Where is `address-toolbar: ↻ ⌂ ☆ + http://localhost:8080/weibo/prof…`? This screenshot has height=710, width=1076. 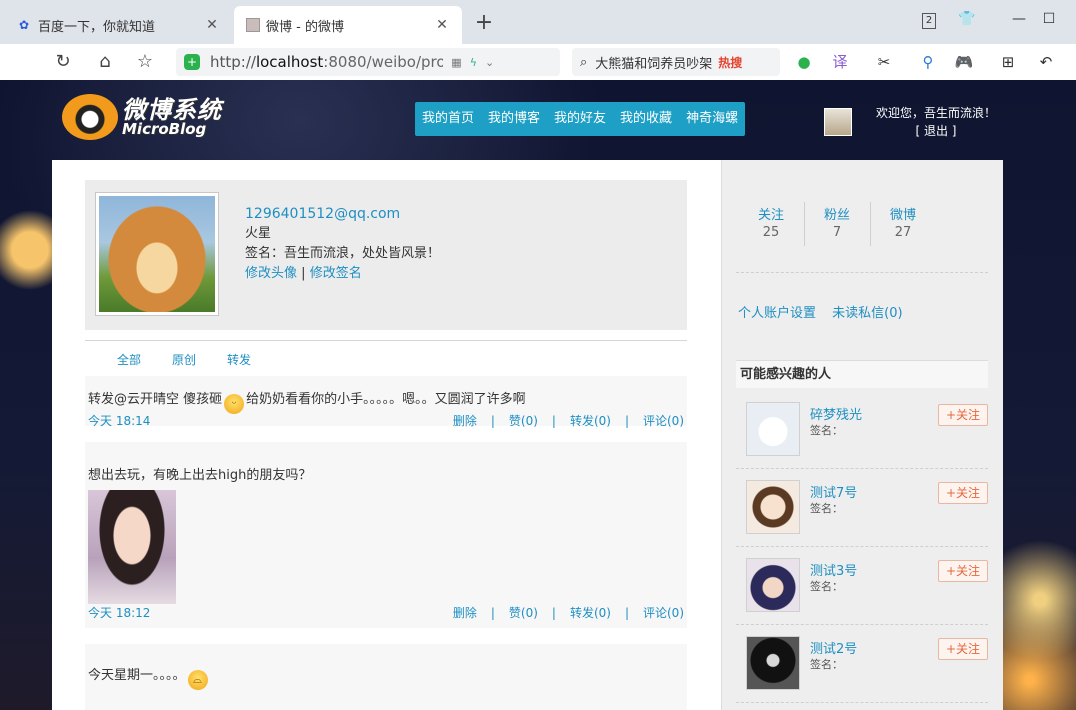
address-toolbar: ↻ ⌂ ☆ + http://localhost:8080/weibo/prof… is located at coordinates (538, 62).